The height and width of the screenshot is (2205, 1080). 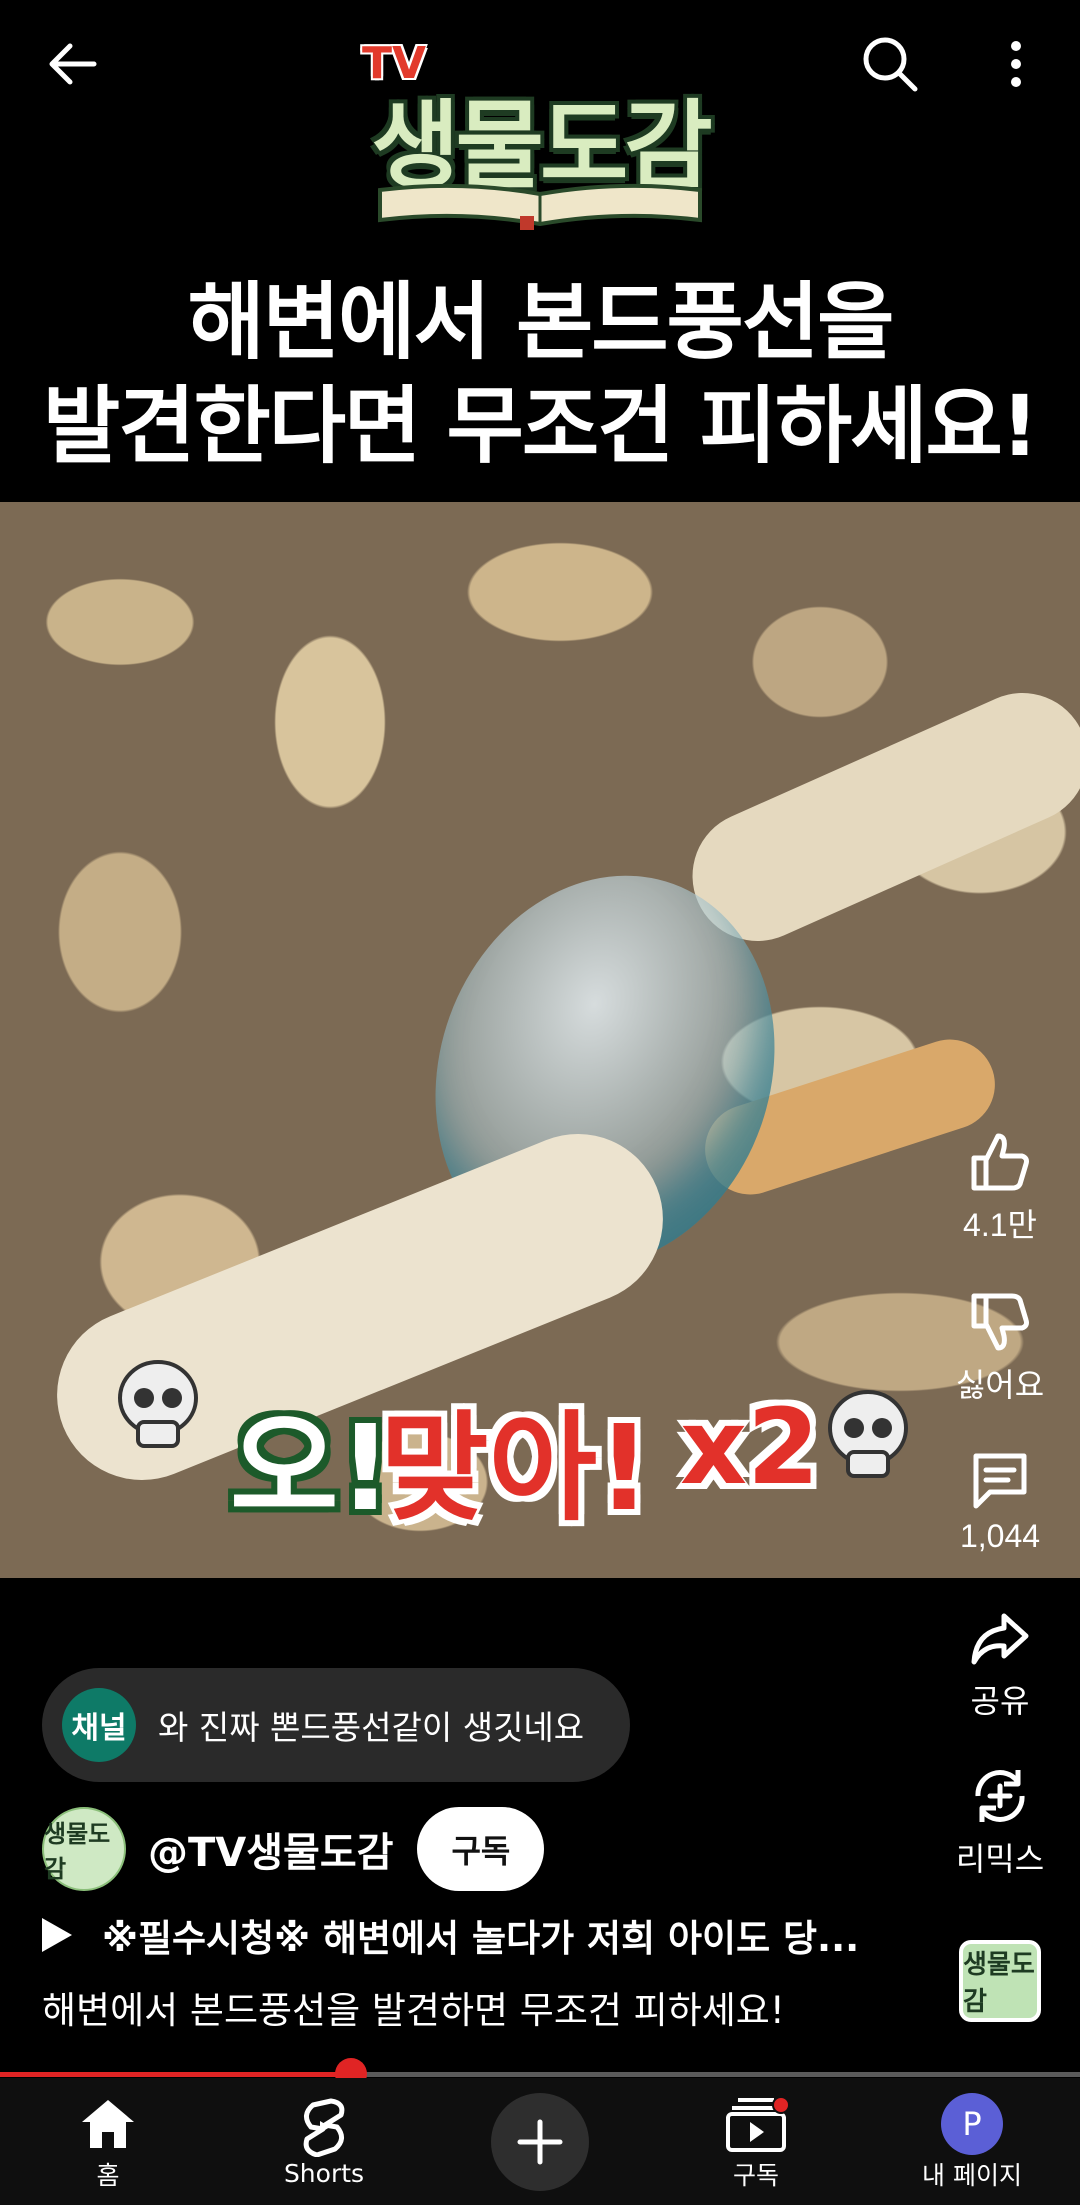 What do you see at coordinates (108, 2175) in the screenshot?
I see `nav-home-label: 홈` at bounding box center [108, 2175].